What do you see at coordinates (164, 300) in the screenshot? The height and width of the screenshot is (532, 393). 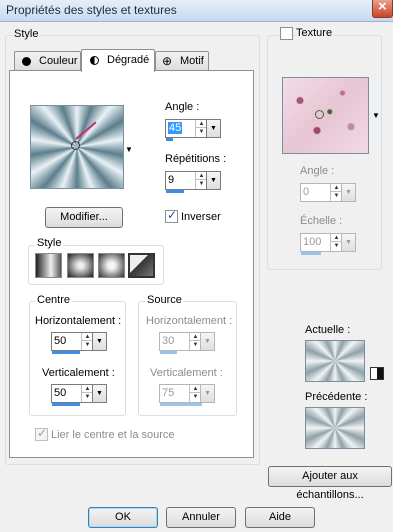 I see `source-label: Source` at bounding box center [164, 300].